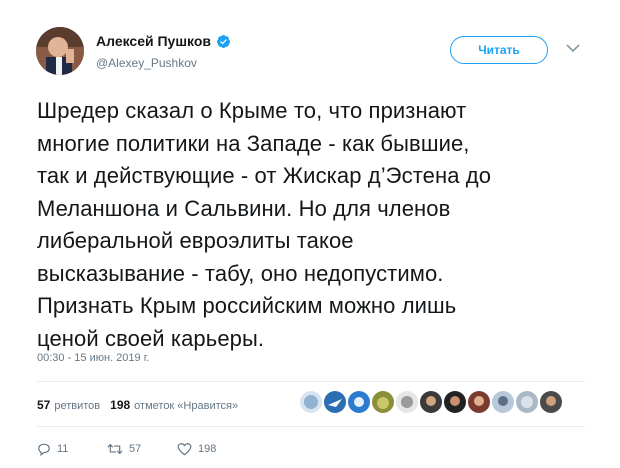  Describe the element at coordinates (163, 51) in the screenshot. I see `author-info: Алексей Пушков @Alexey_Pushkov` at that location.